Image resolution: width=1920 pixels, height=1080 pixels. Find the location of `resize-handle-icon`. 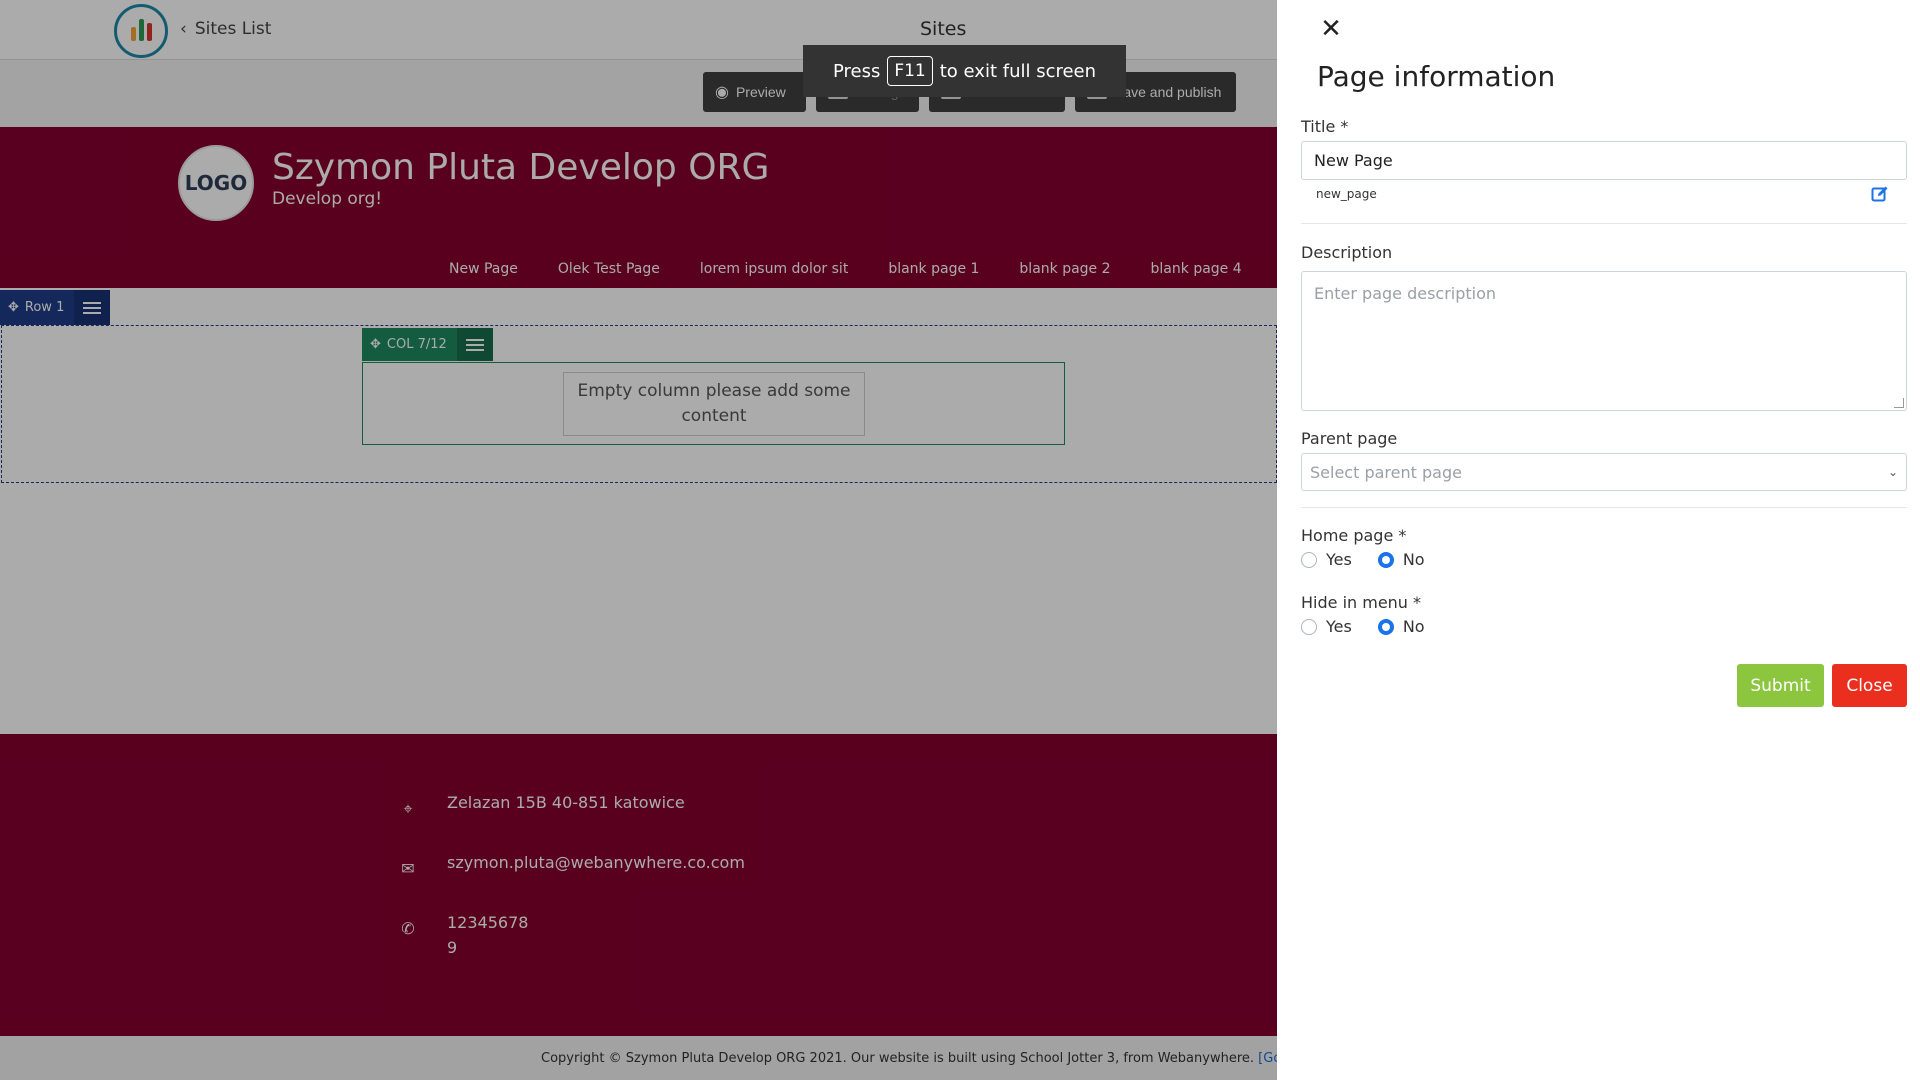

resize-handle-icon is located at coordinates (1899, 403).